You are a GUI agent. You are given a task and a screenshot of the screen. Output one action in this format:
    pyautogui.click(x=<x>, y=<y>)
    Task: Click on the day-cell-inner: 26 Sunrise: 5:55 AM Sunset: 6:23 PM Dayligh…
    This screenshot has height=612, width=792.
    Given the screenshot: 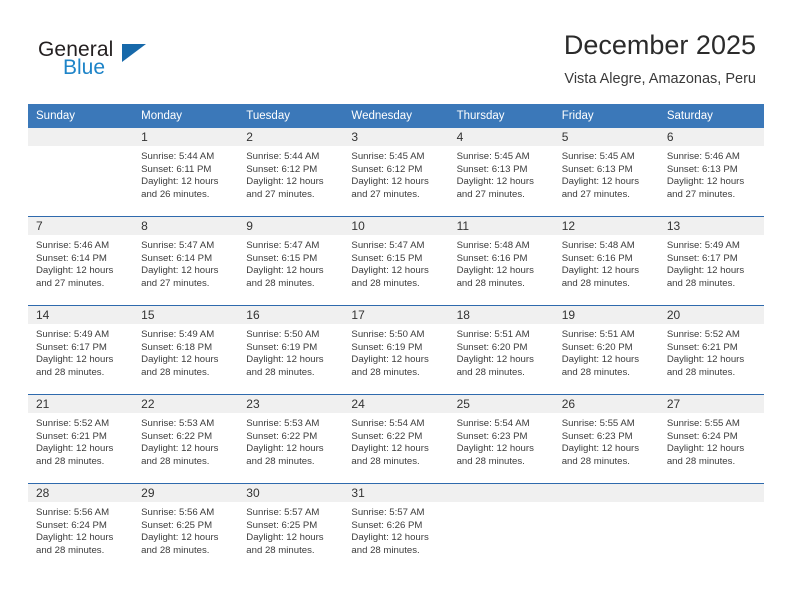 What is the action you would take?
    pyautogui.click(x=606, y=439)
    